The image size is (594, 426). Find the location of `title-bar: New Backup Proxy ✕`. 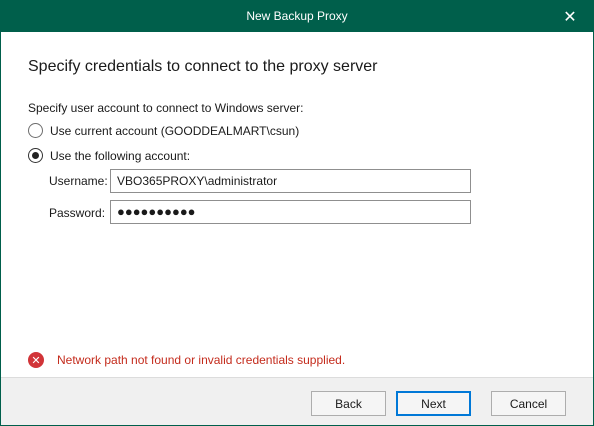

title-bar: New Backup Proxy ✕ is located at coordinates (297, 16).